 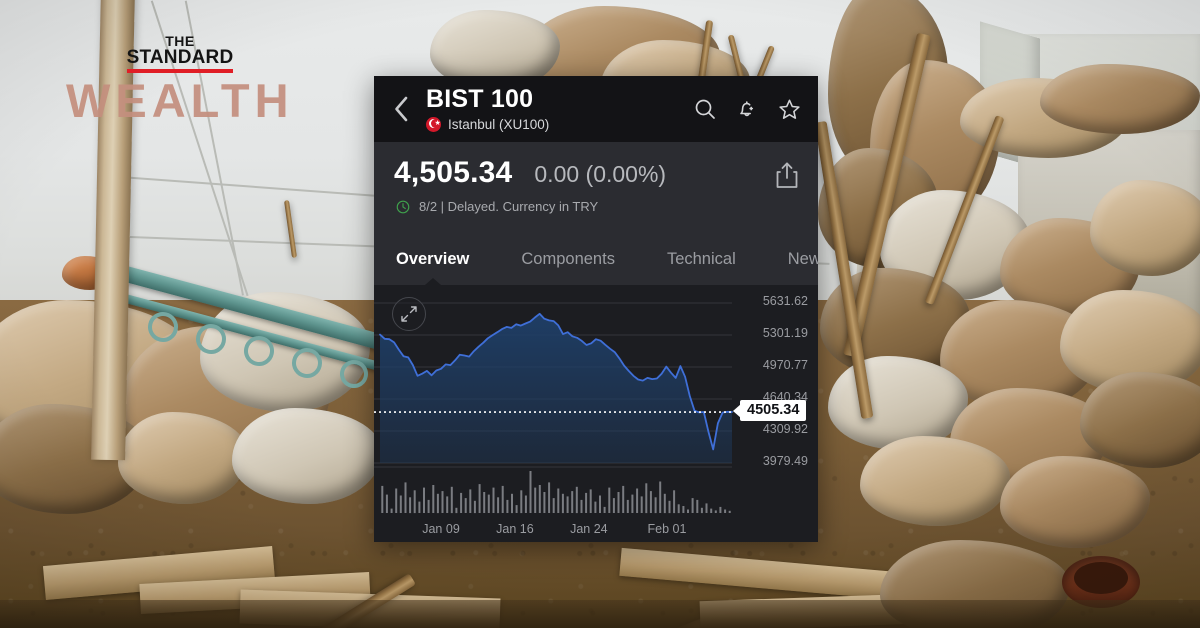 I want to click on quote-meta-row: 8/2 | Delayed. Currency in TRY, so click(x=598, y=206).